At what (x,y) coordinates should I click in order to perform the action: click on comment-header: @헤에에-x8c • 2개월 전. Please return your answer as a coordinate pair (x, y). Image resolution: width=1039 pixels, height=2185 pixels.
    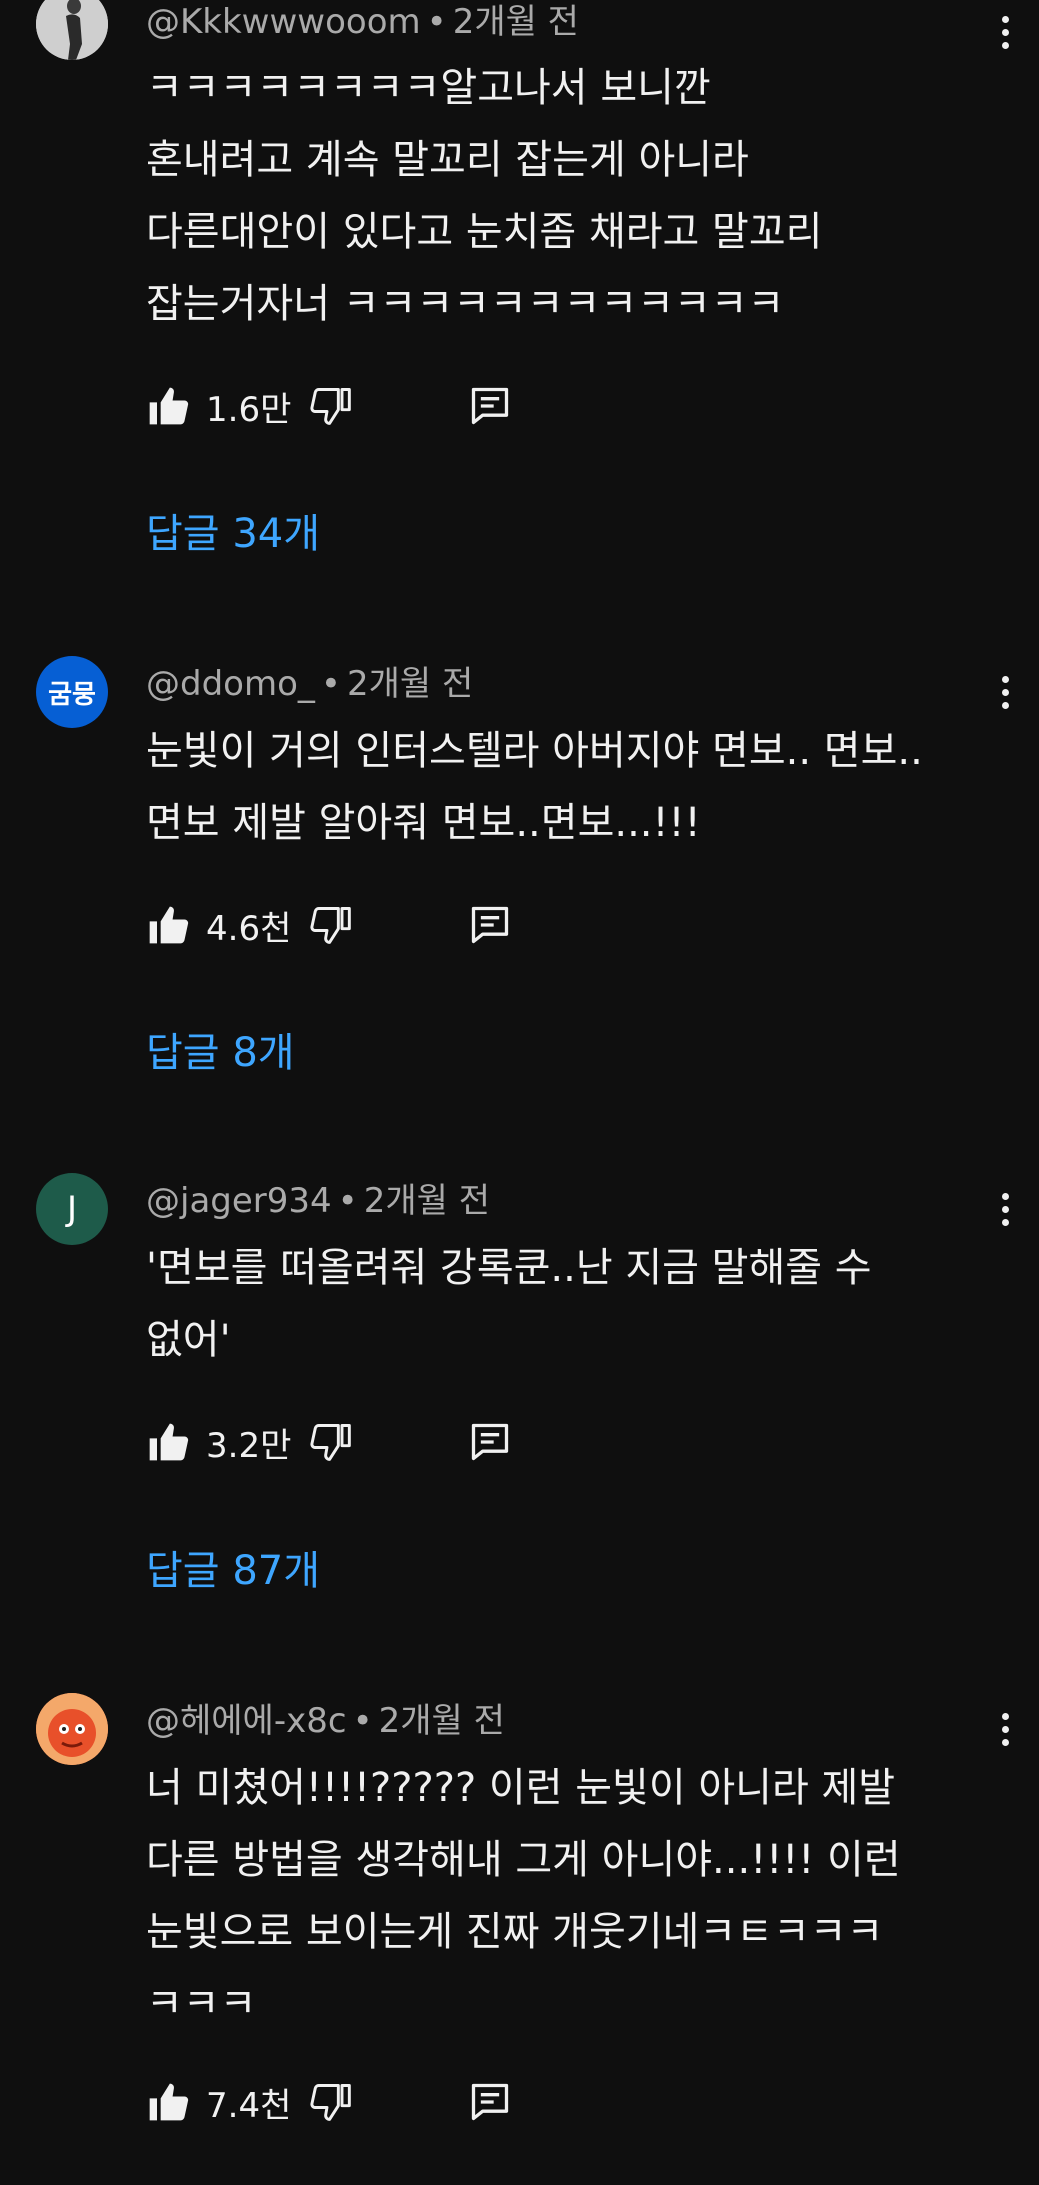
    Looking at the image, I should click on (325, 1721).